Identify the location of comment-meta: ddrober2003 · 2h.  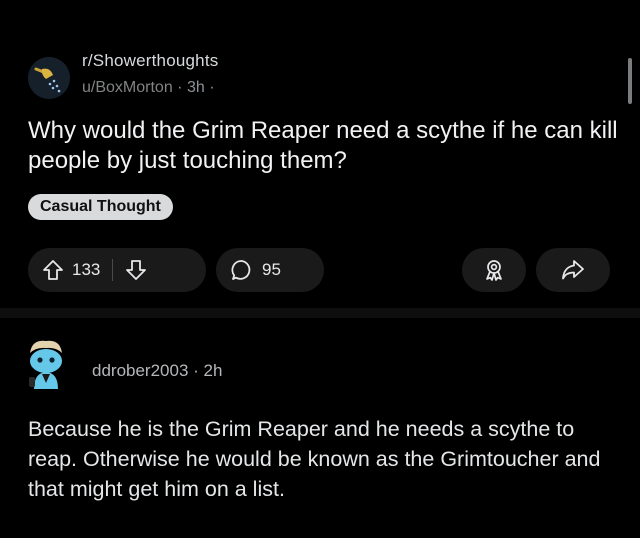
(157, 371).